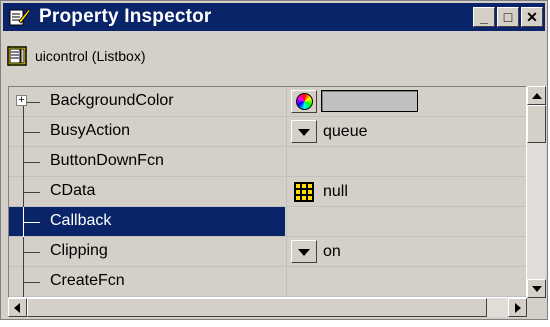  What do you see at coordinates (345, 132) in the screenshot?
I see `property-value: queue` at bounding box center [345, 132].